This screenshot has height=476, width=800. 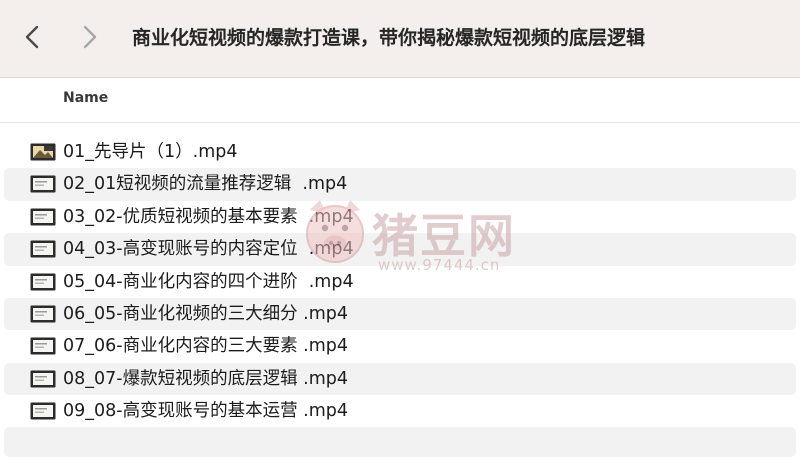 What do you see at coordinates (208, 281) in the screenshot?
I see `file-name: 05_04-商业化内容的四个进阶 .mp4` at bounding box center [208, 281].